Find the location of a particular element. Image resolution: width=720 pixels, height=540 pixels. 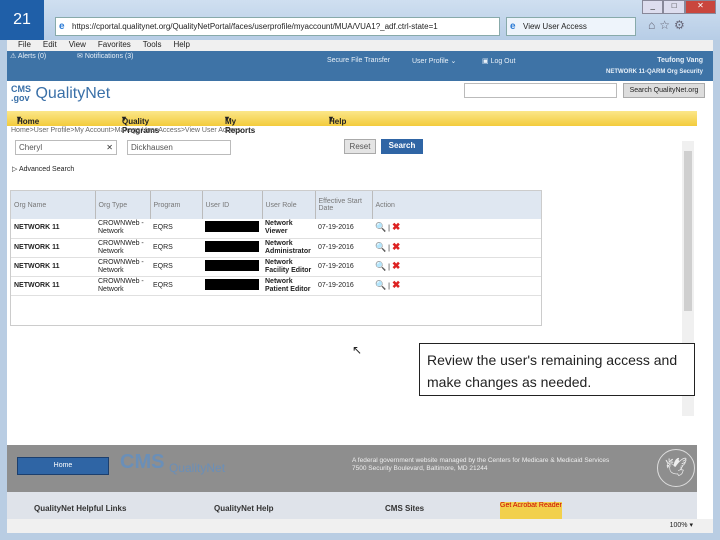

menu-tools: Tools is located at coordinates (152, 45).